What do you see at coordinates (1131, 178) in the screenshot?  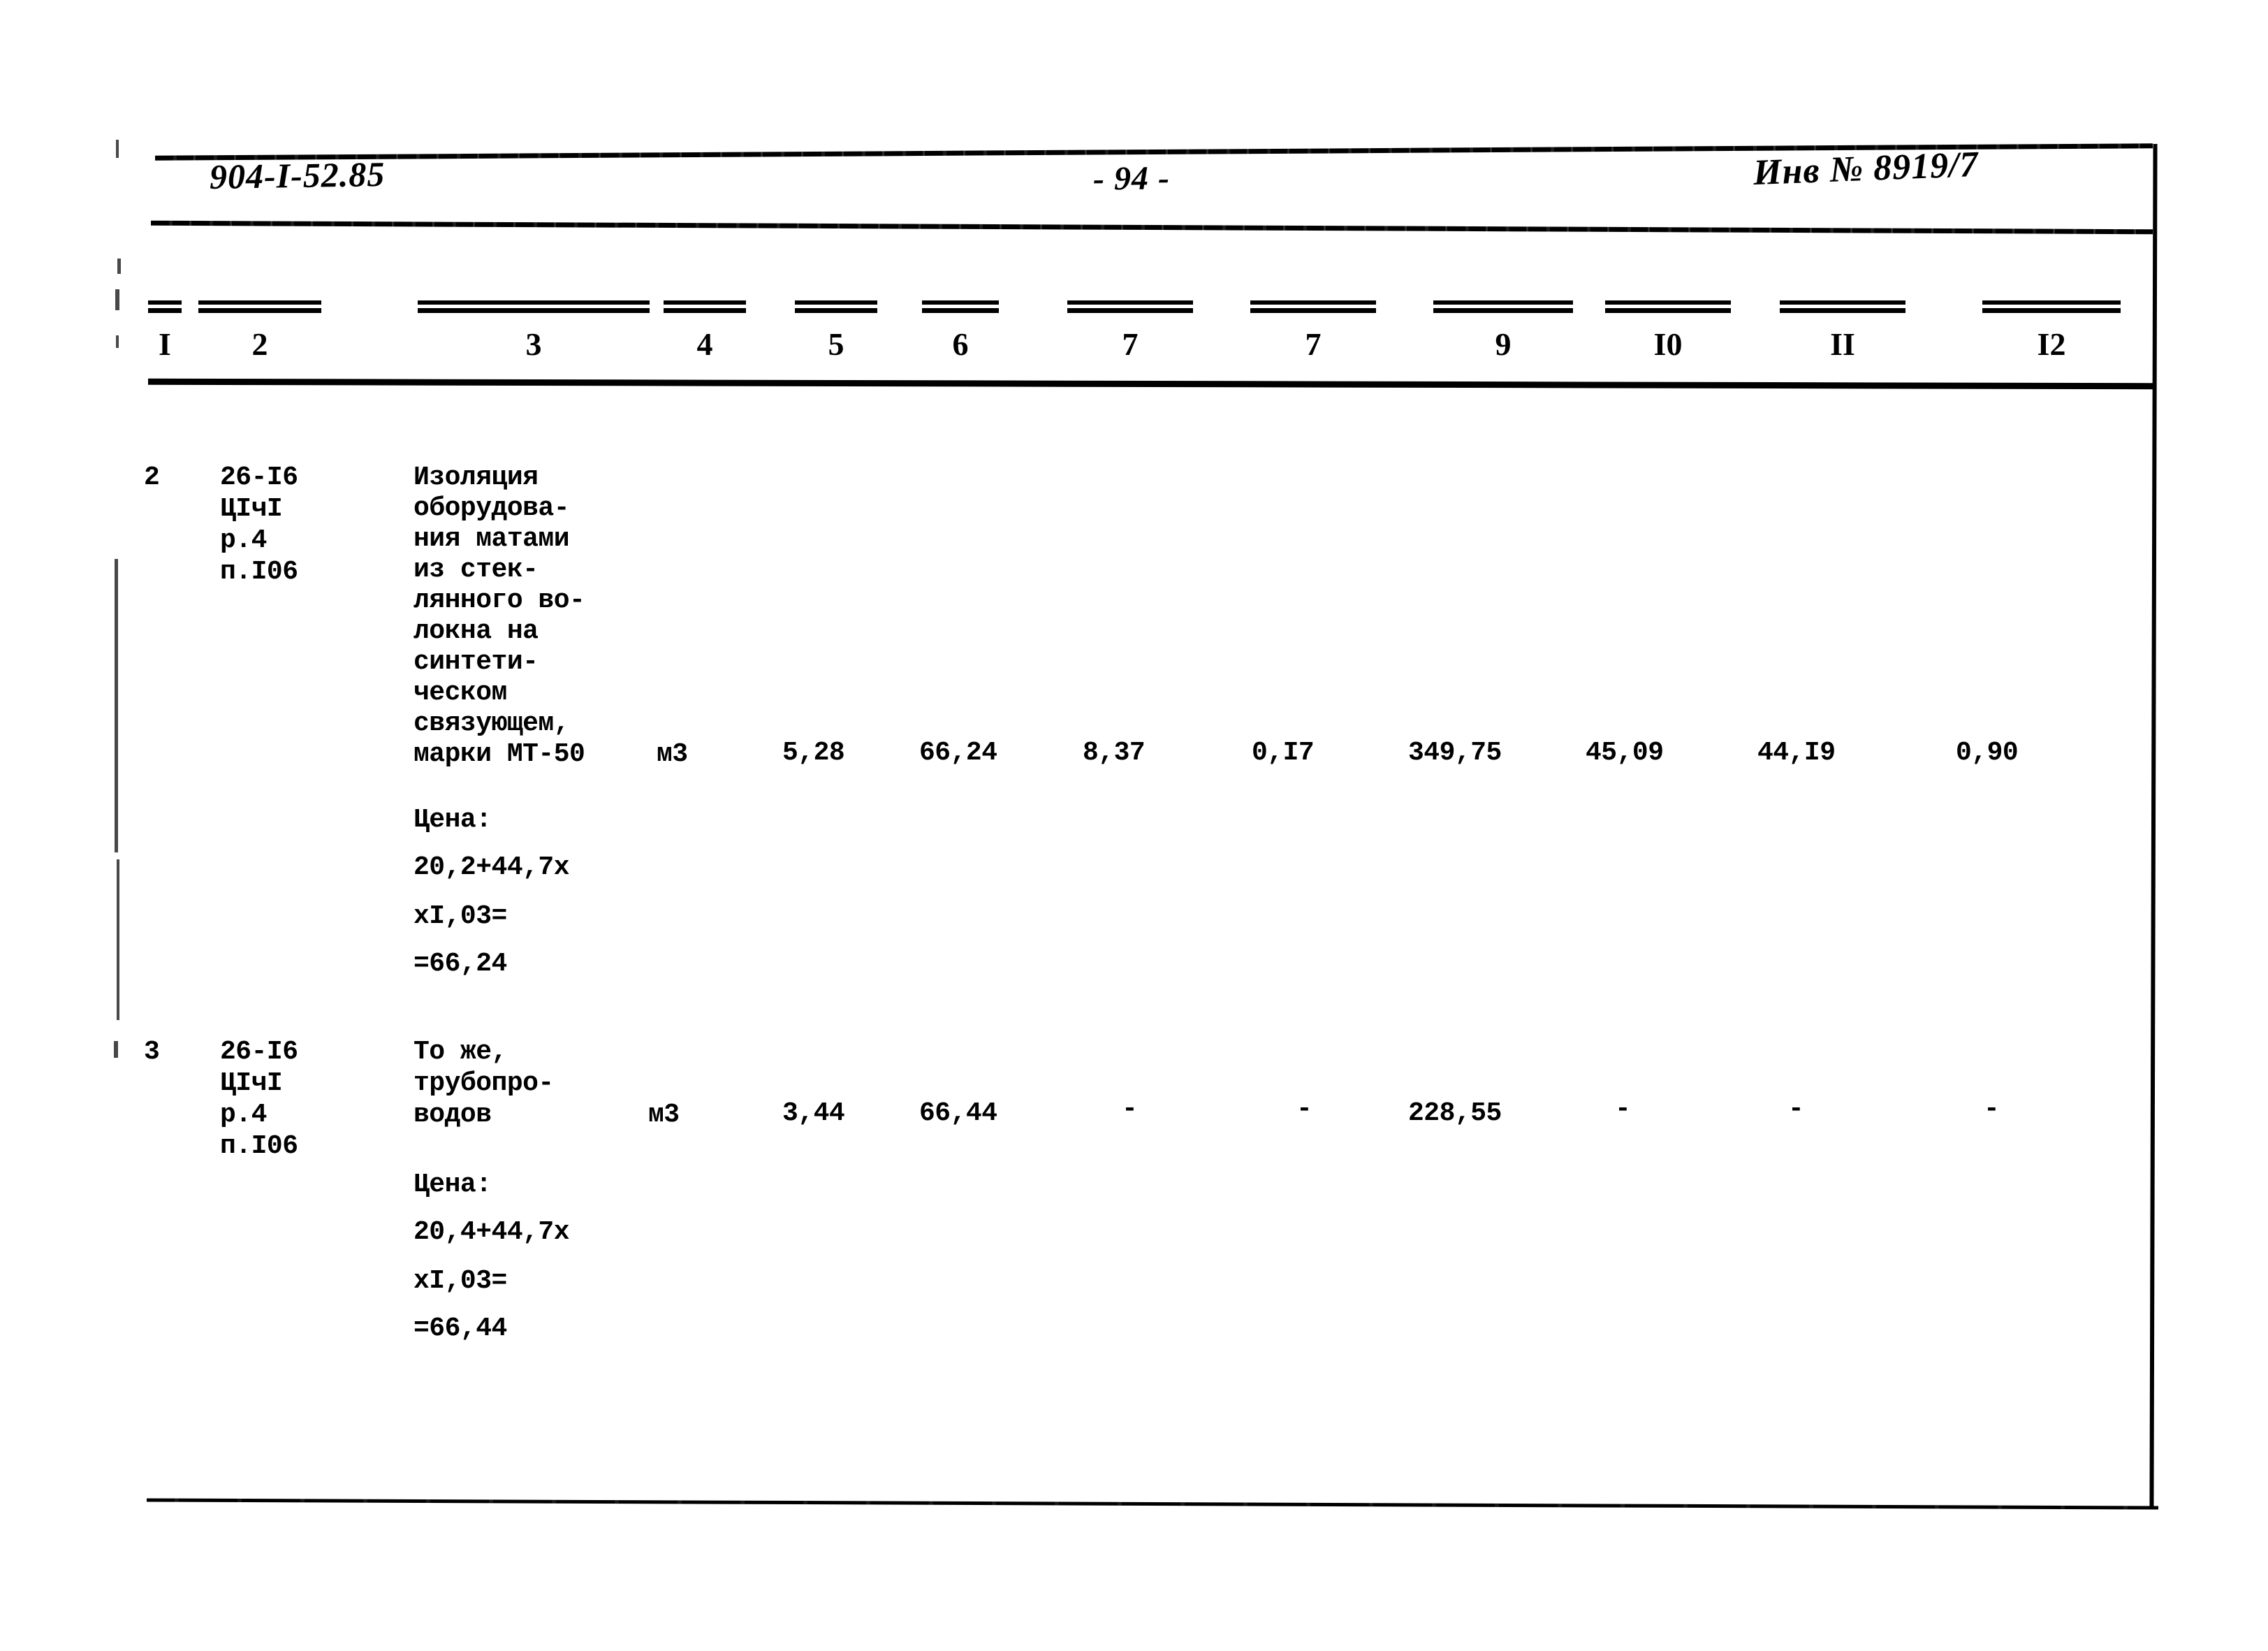 I see `page-number: - 94 -` at bounding box center [1131, 178].